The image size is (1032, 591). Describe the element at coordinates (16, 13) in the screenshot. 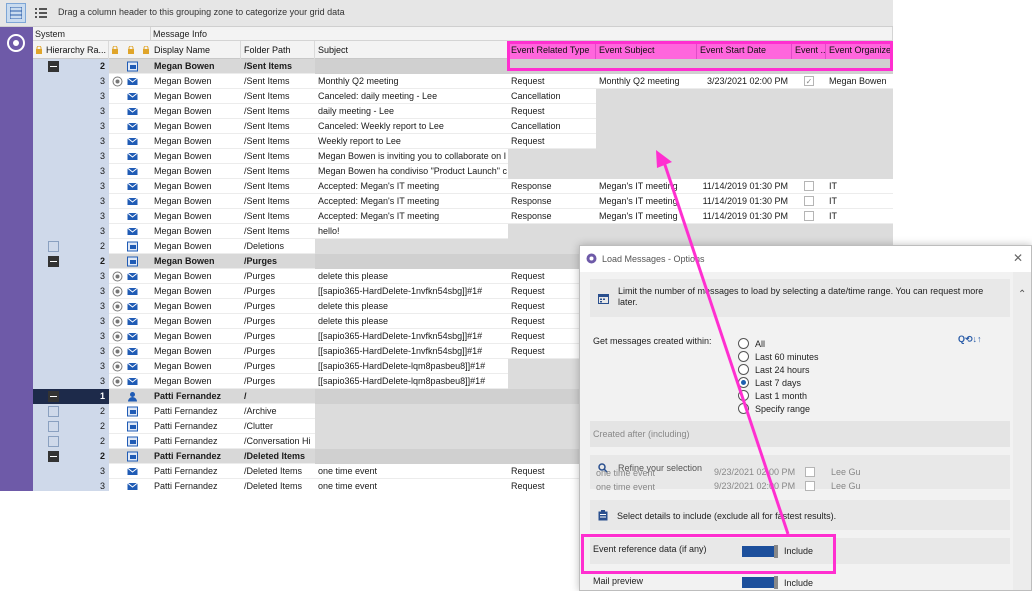

I see `grid-view-button` at that location.